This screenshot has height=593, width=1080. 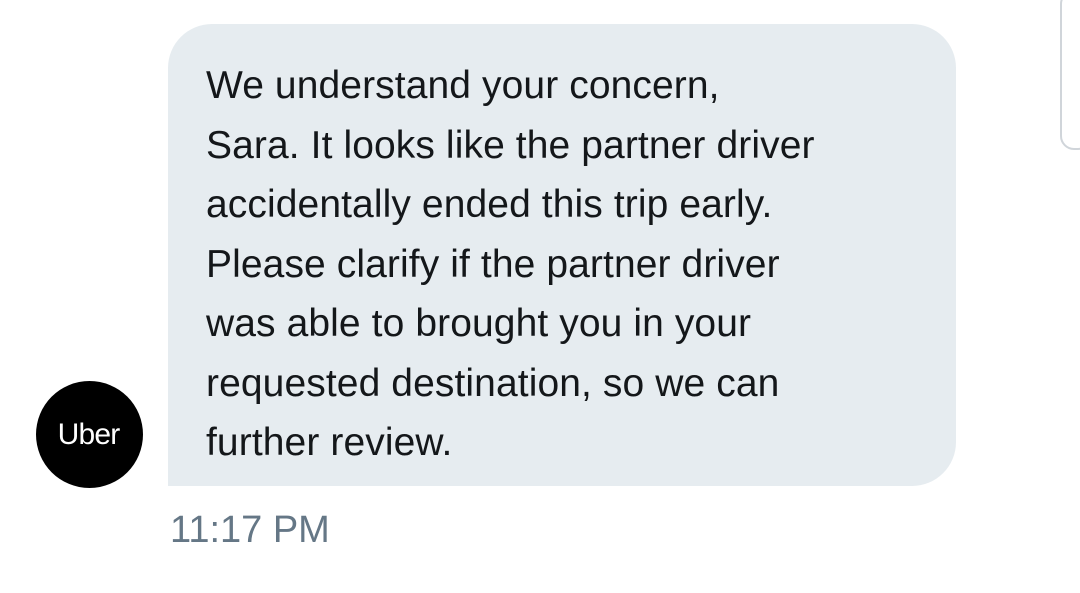 I want to click on message-line: further review., so click(x=329, y=442).